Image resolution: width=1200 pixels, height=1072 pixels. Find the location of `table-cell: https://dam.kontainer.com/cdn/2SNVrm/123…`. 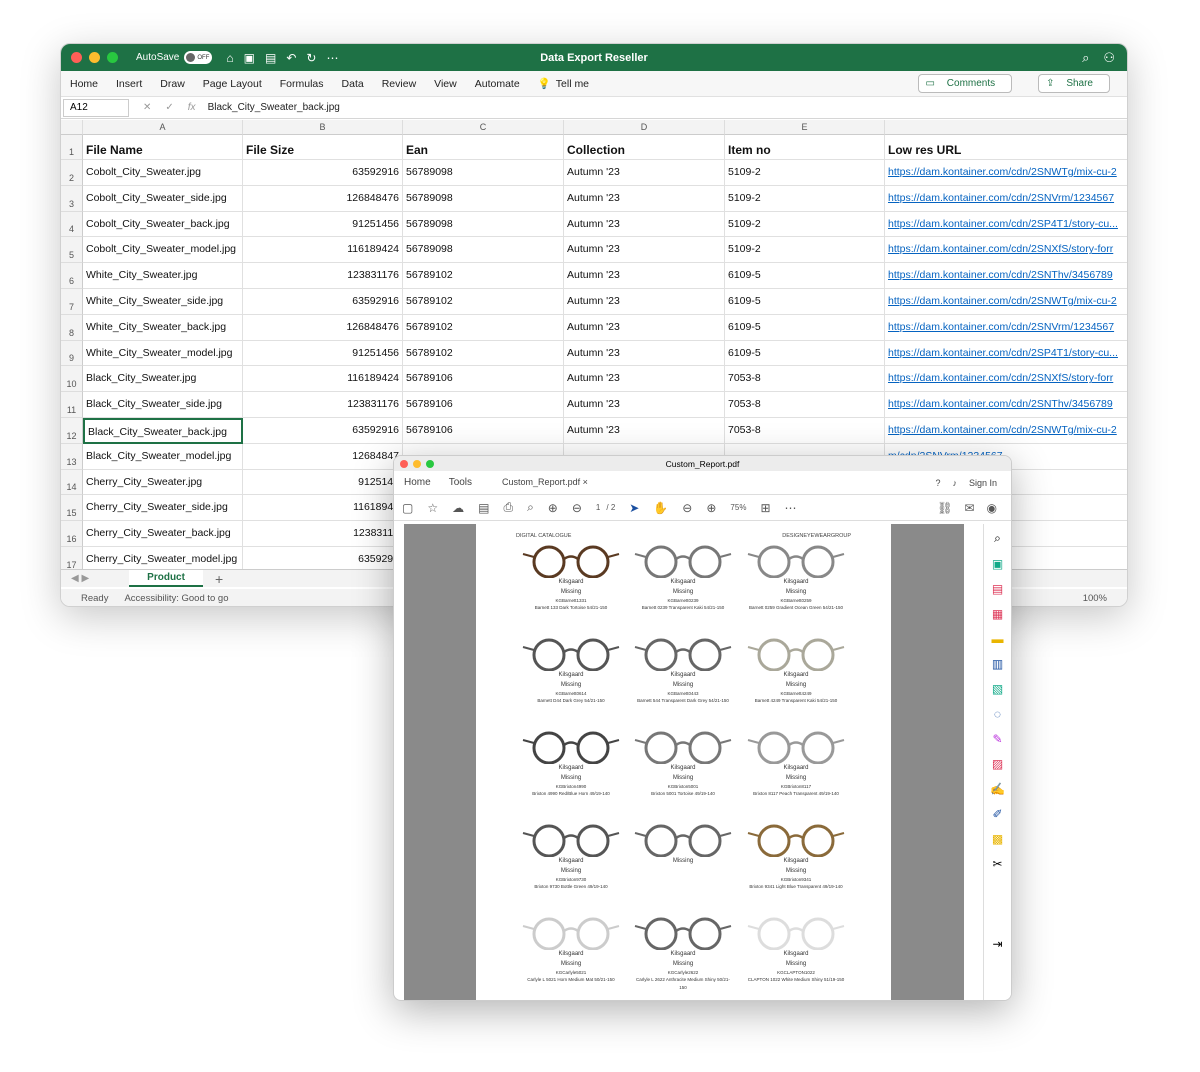

table-cell: https://dam.kontainer.com/cdn/2SNVrm/123… is located at coordinates (1006, 199).